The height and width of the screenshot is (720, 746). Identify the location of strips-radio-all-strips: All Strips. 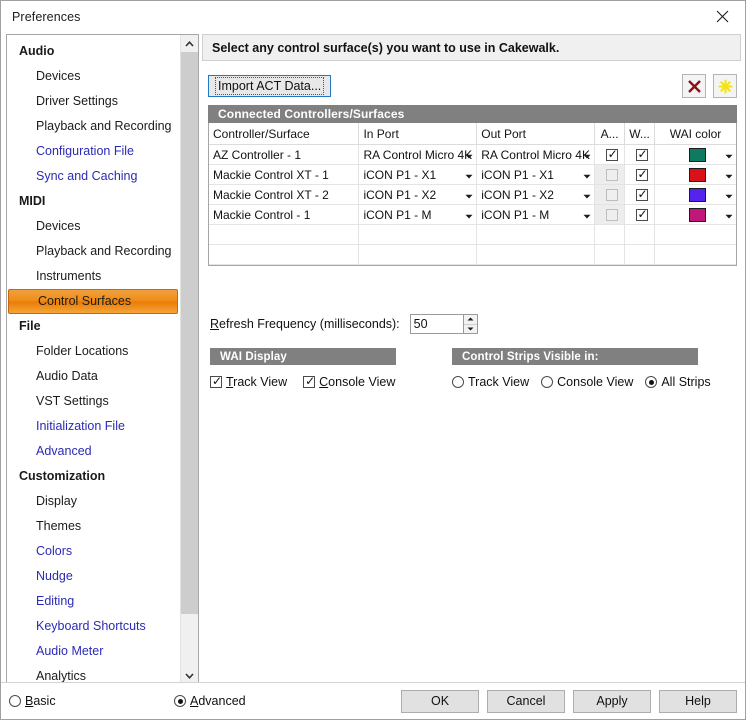
(678, 382).